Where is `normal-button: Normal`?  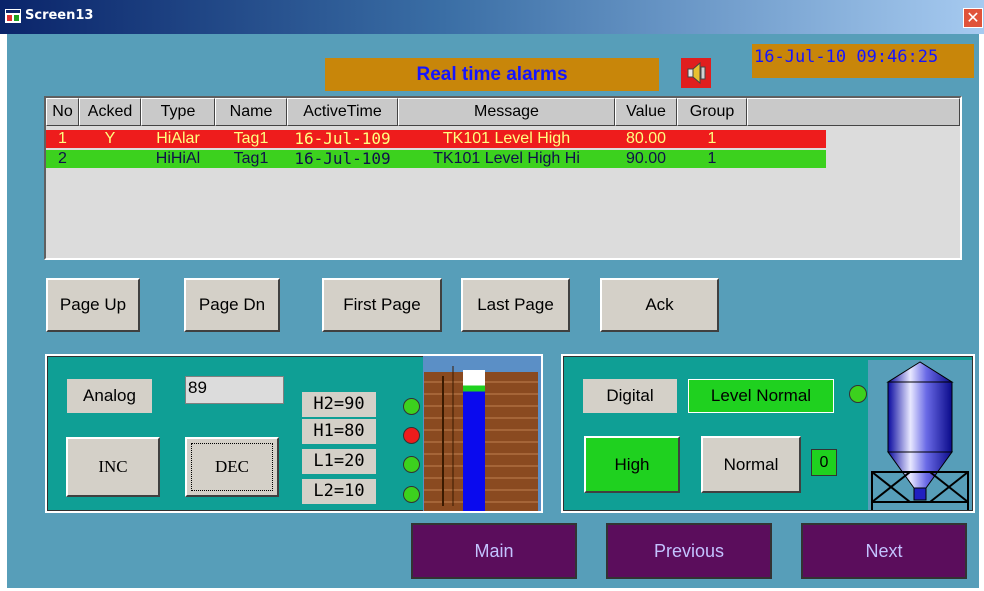
normal-button: Normal is located at coordinates (751, 464).